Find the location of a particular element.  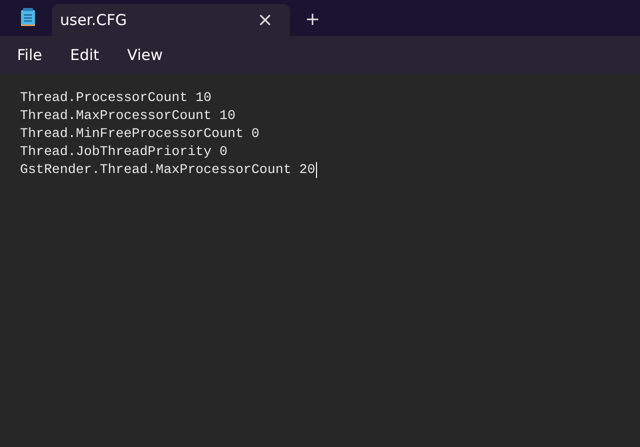

text-cursor is located at coordinates (317, 170).